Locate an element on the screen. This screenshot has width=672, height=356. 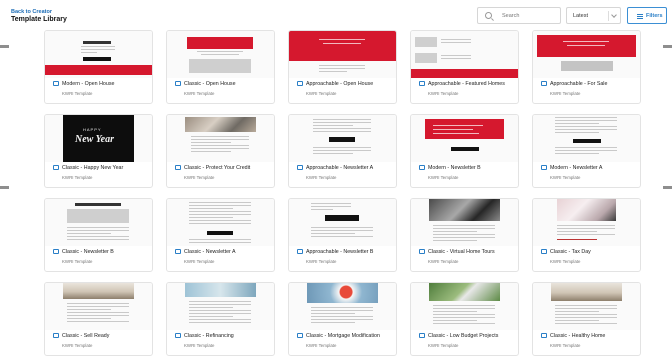
template-name: Classic - Virtual Home Tours is located at coordinates (468, 253).